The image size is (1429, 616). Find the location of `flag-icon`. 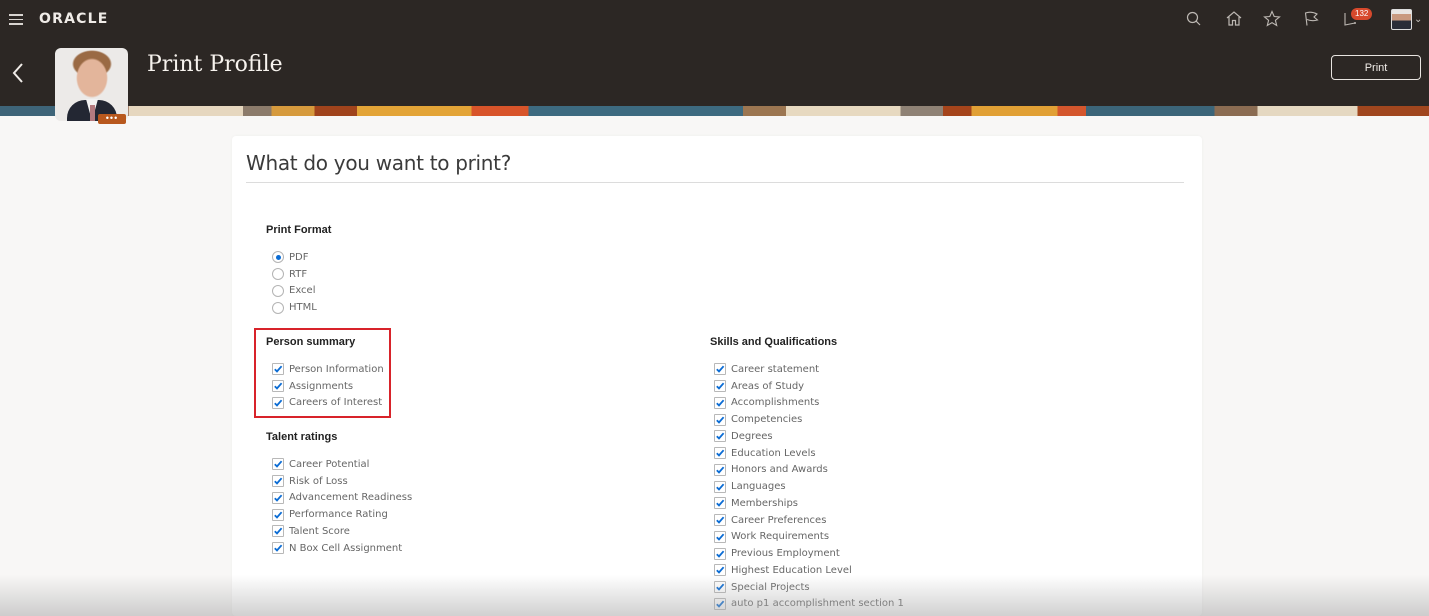

flag-icon is located at coordinates (1312, 19).